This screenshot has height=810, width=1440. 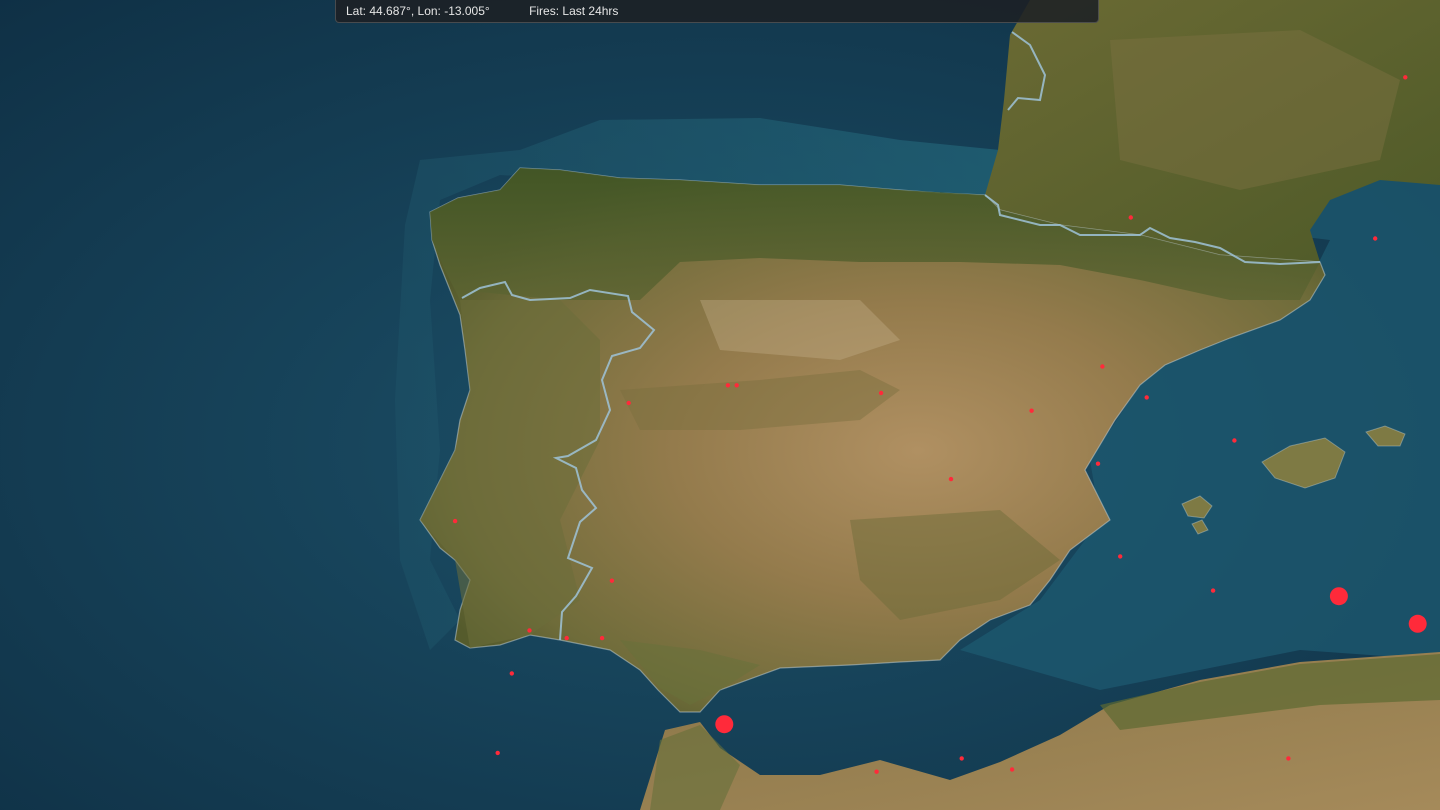 What do you see at coordinates (574, 11) in the screenshot?
I see `fire-layer-label: Fires: Last 24hrs` at bounding box center [574, 11].